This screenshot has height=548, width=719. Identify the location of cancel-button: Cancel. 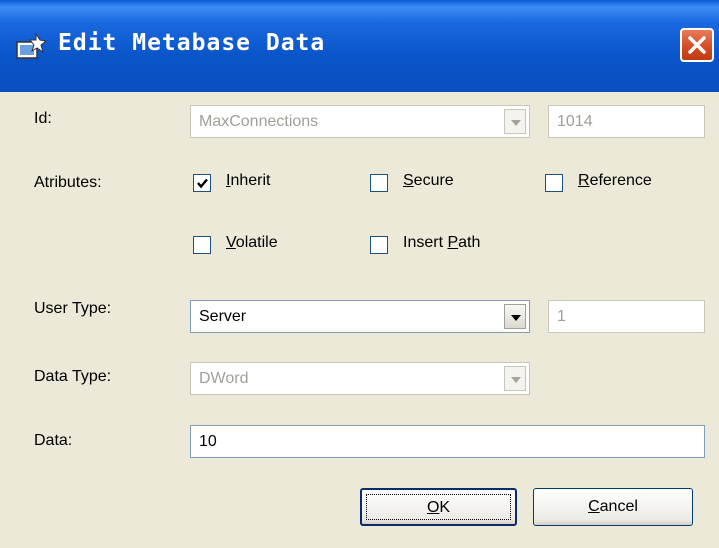
(613, 507).